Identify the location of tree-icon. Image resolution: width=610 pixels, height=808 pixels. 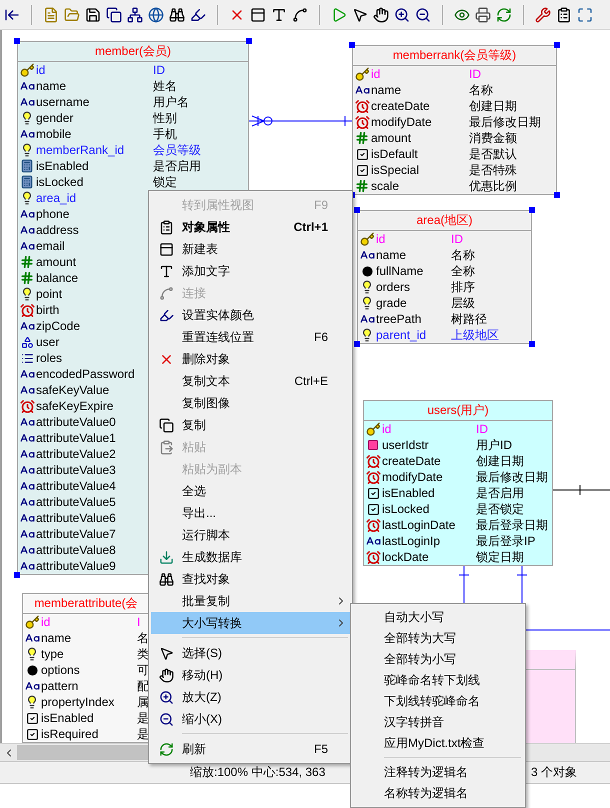
(135, 14).